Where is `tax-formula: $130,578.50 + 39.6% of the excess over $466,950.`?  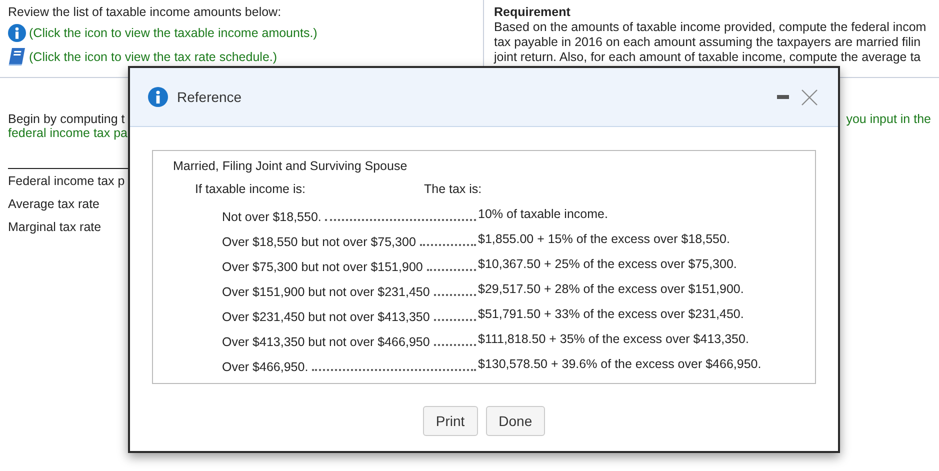 tax-formula: $130,578.50 + 39.6% of the excess over $466,950. is located at coordinates (620, 364).